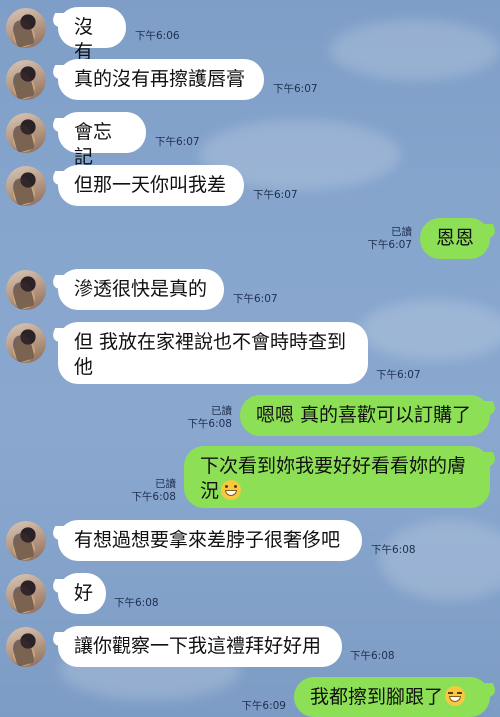  I want to click on incoming-message: 但那一天你叫我差, so click(151, 185).